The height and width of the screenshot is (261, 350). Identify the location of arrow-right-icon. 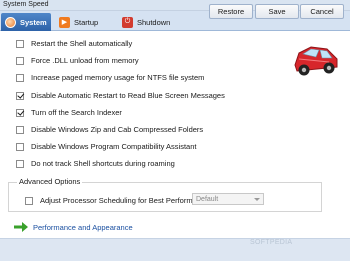
(21, 227).